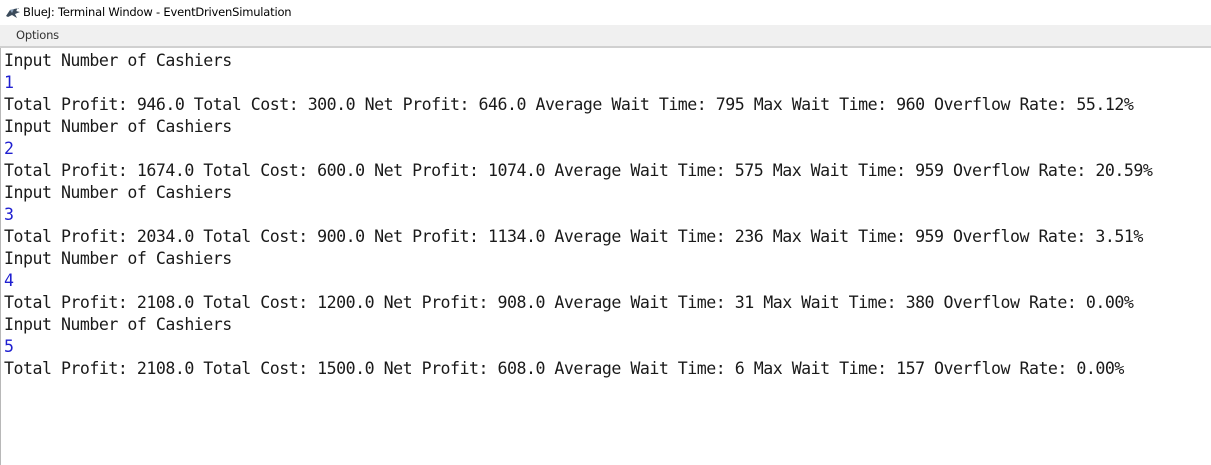 Image resolution: width=1211 pixels, height=465 pixels. Describe the element at coordinates (13, 12) in the screenshot. I see `bluej-bird-icon` at that location.